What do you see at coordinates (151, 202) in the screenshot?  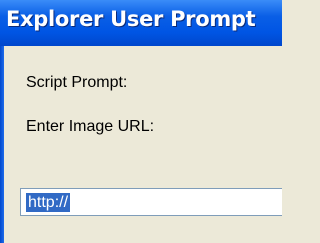 I see `url-input: http://` at bounding box center [151, 202].